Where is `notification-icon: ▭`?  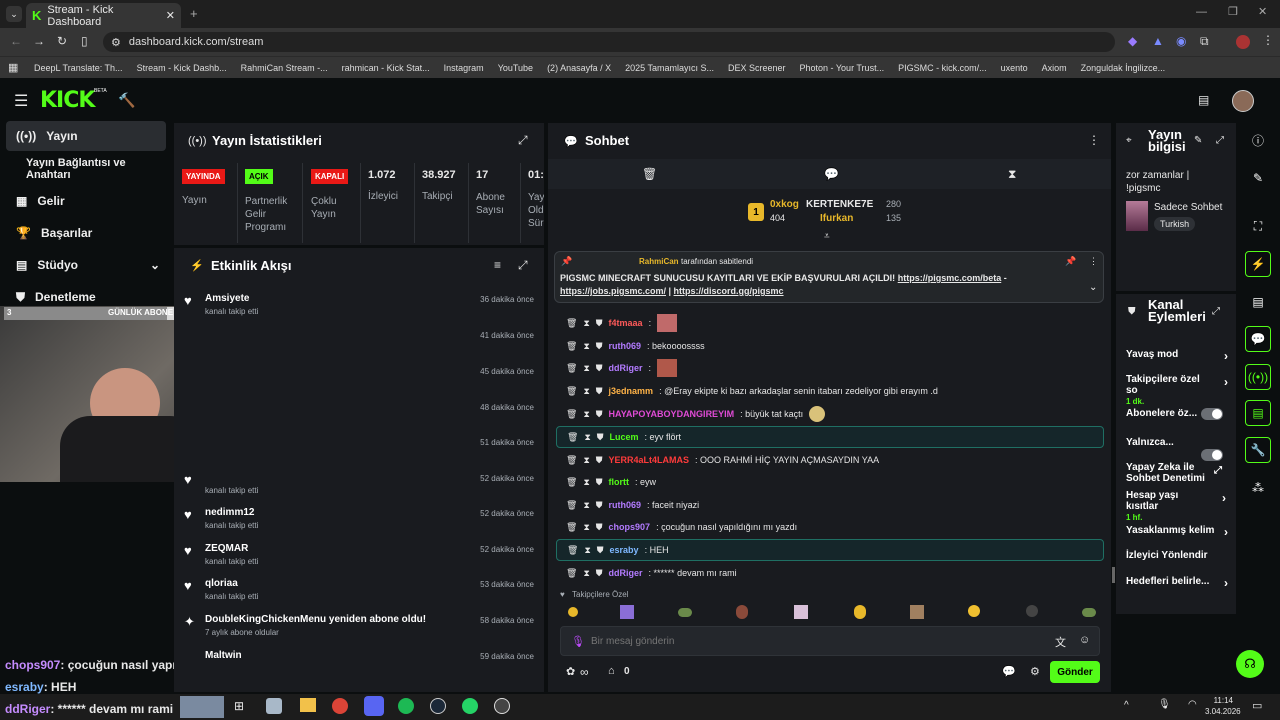 notification-icon: ▭ is located at coordinates (1257, 705).